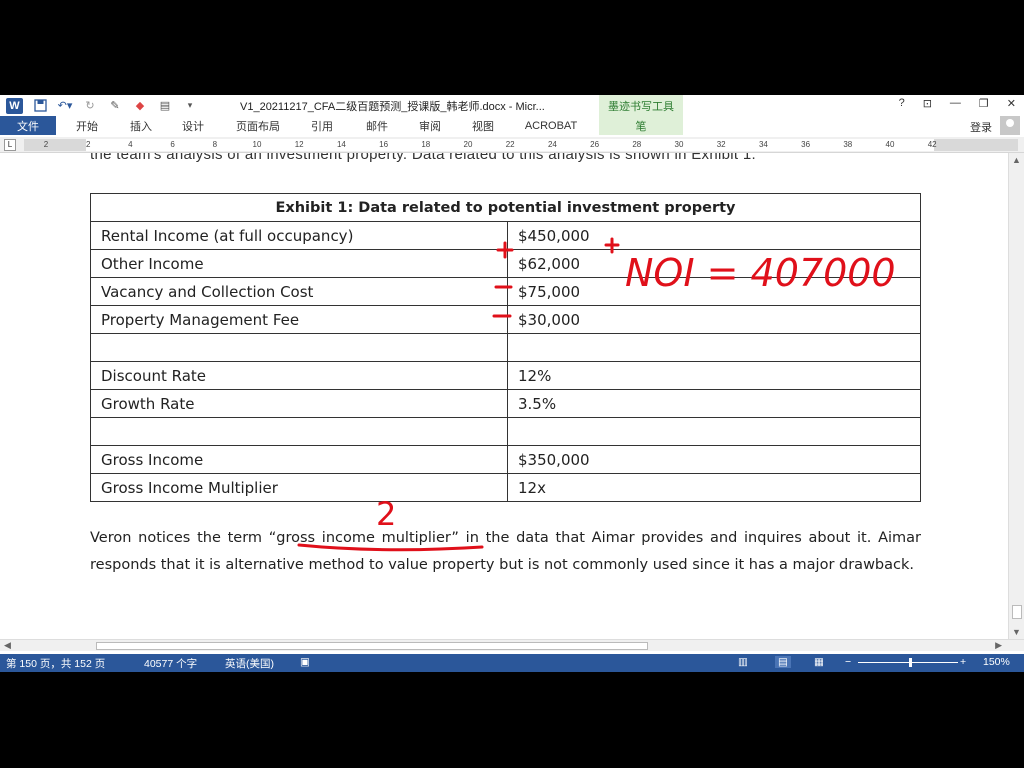 The width and height of the screenshot is (1024, 768). What do you see at coordinates (483, 125) in the screenshot?
I see `tab-view: 视图` at bounding box center [483, 125].